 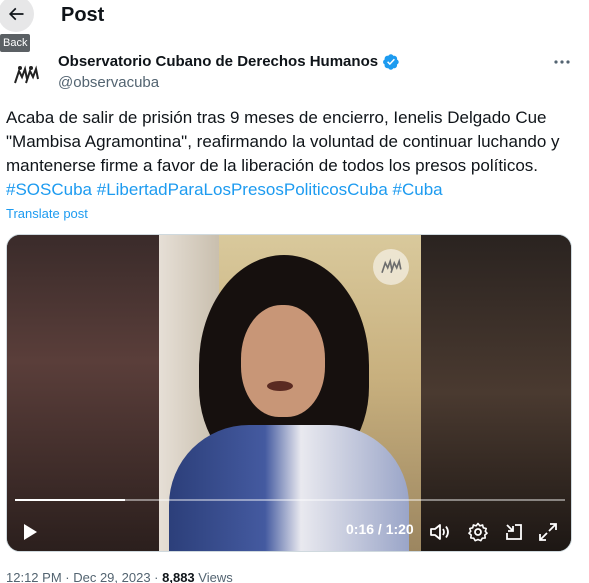 I want to click on back-tooltip: Back, so click(x=15, y=43).